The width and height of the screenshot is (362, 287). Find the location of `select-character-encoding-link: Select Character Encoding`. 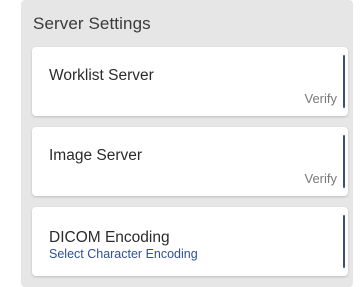

select-character-encoding-link: Select Character Encoding is located at coordinates (123, 254).